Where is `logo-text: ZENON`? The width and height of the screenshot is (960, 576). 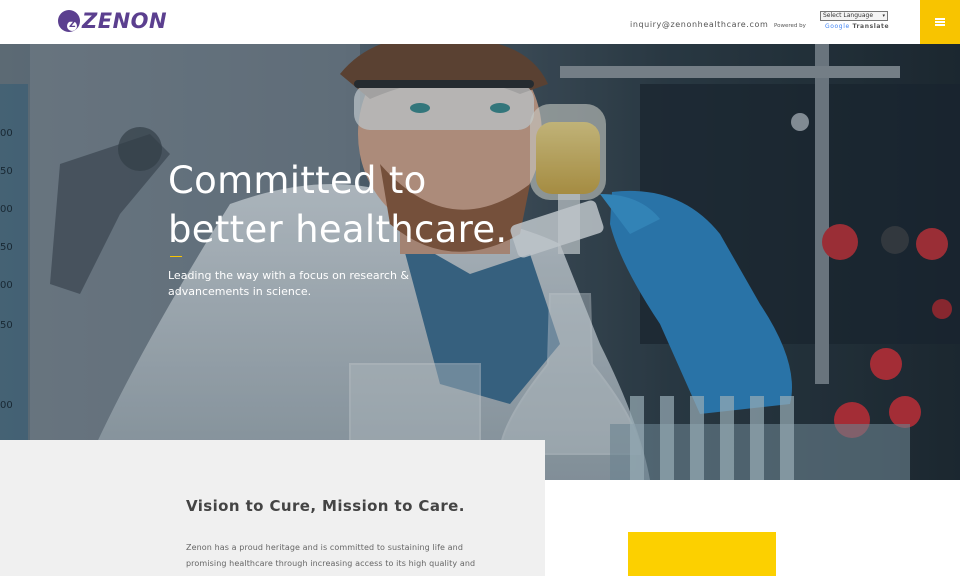
logo-text: ZENON is located at coordinates (125, 21).